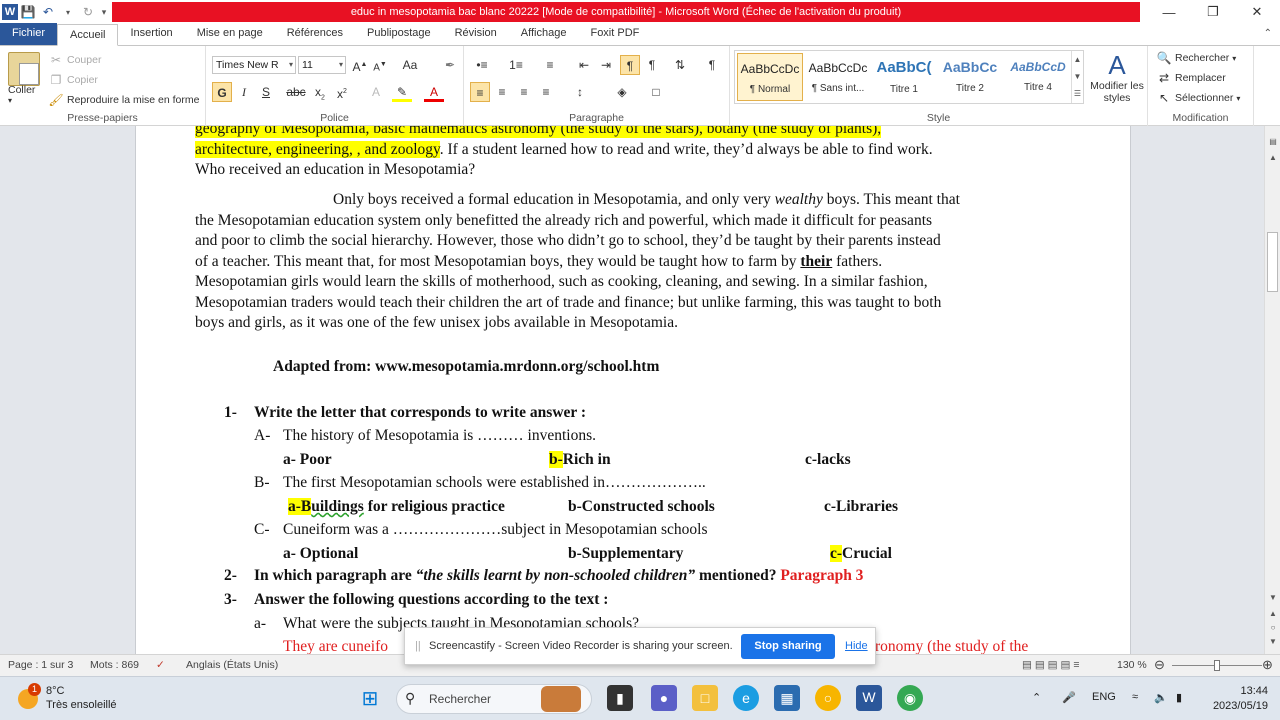 This screenshot has height=720, width=1280. Describe the element at coordinates (1257, 12) in the screenshot. I see `close-icon: ✕` at that location.